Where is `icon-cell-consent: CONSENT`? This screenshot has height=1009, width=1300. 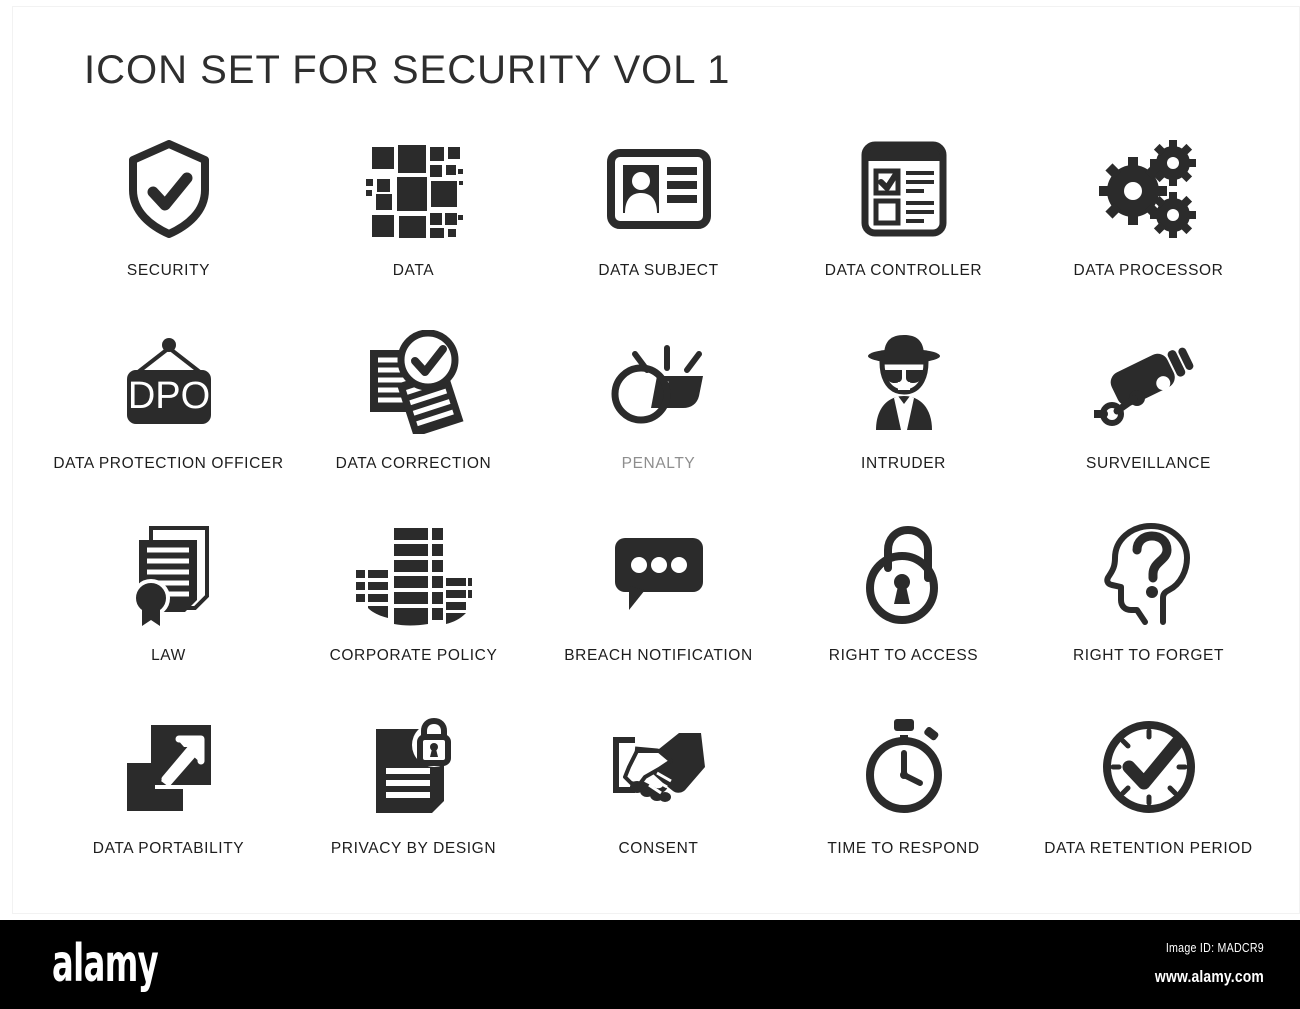
icon-cell-consent: CONSENT is located at coordinates (658, 804).